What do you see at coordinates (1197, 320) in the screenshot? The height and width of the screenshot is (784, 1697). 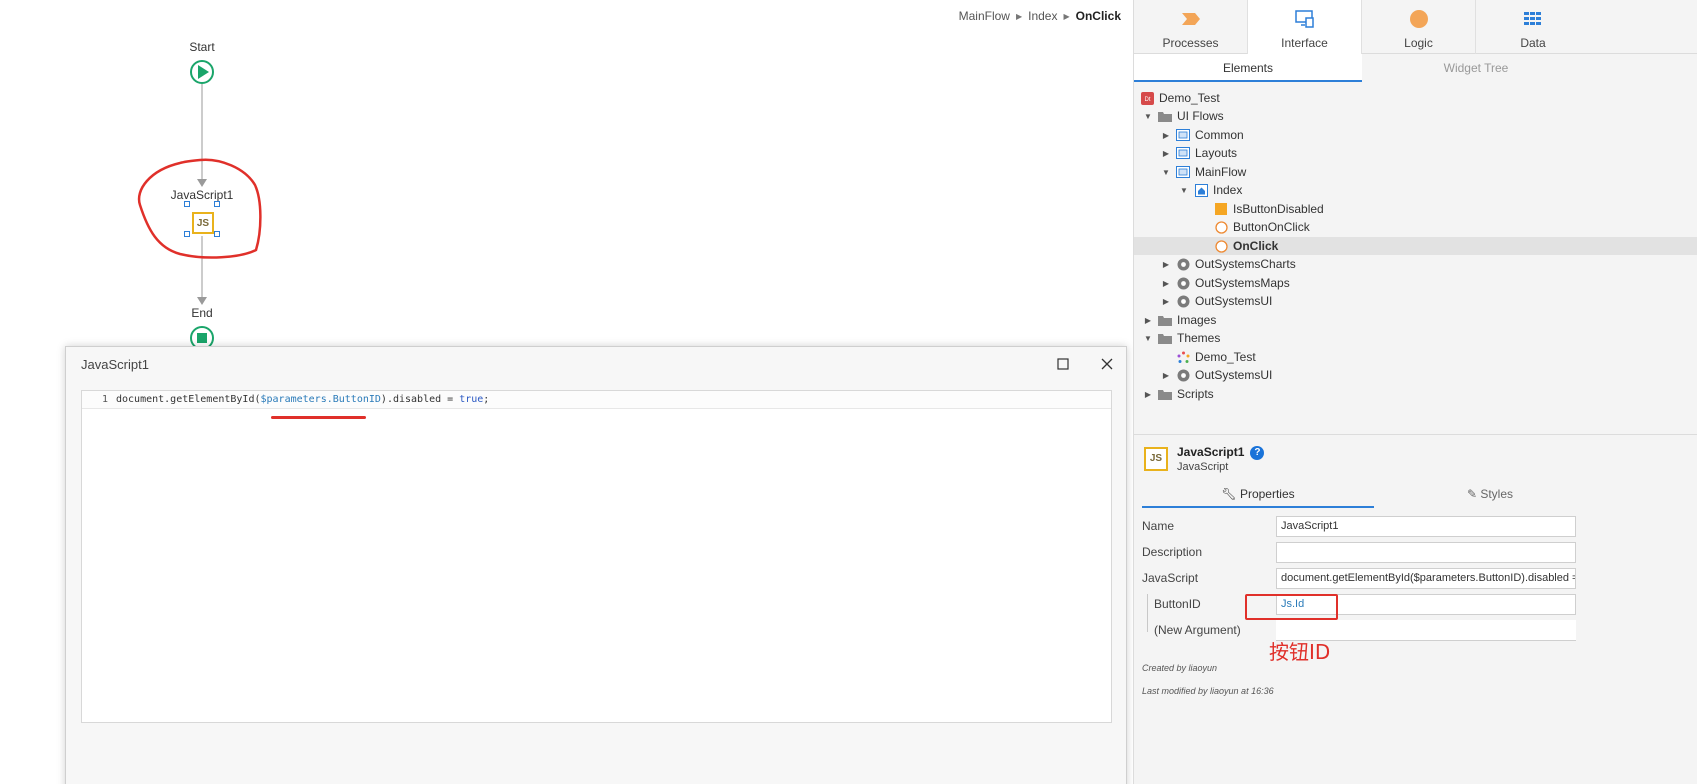 I see `tree-item-label: Images` at bounding box center [1197, 320].